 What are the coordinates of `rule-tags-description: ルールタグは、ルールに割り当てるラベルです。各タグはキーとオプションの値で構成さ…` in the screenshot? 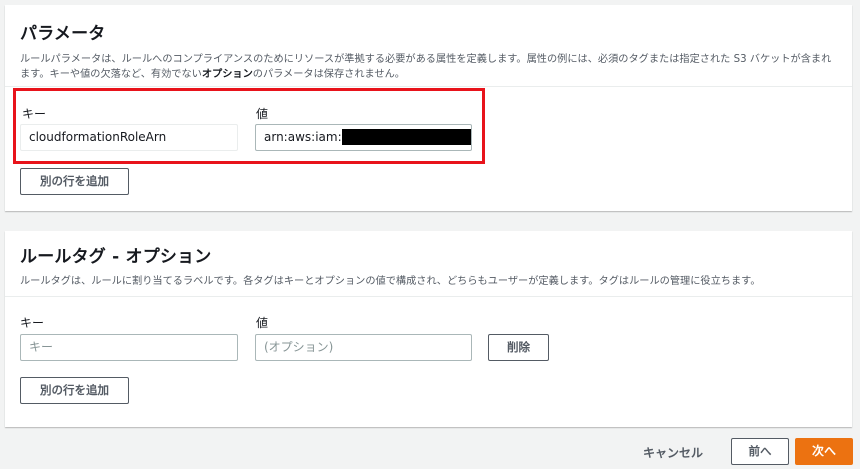 It's located at (390, 281).